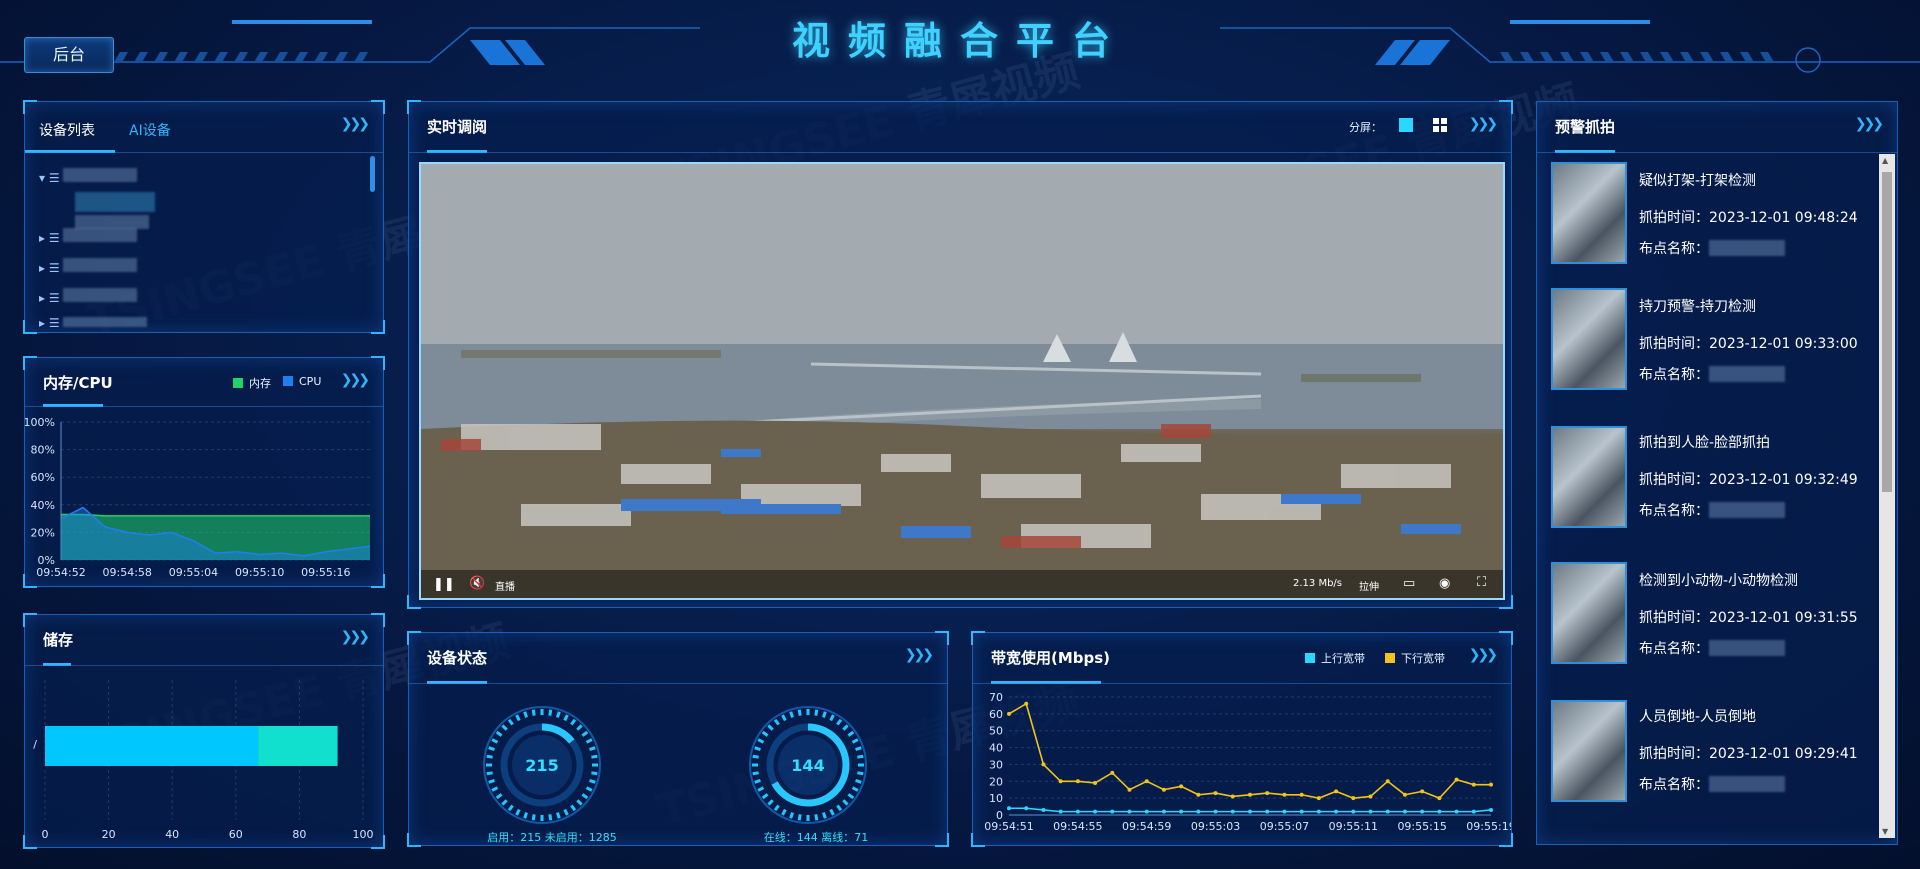 The width and height of the screenshot is (1920, 869). What do you see at coordinates (43, 477) in the screenshot?
I see `y-tick-label: 60%` at bounding box center [43, 477].